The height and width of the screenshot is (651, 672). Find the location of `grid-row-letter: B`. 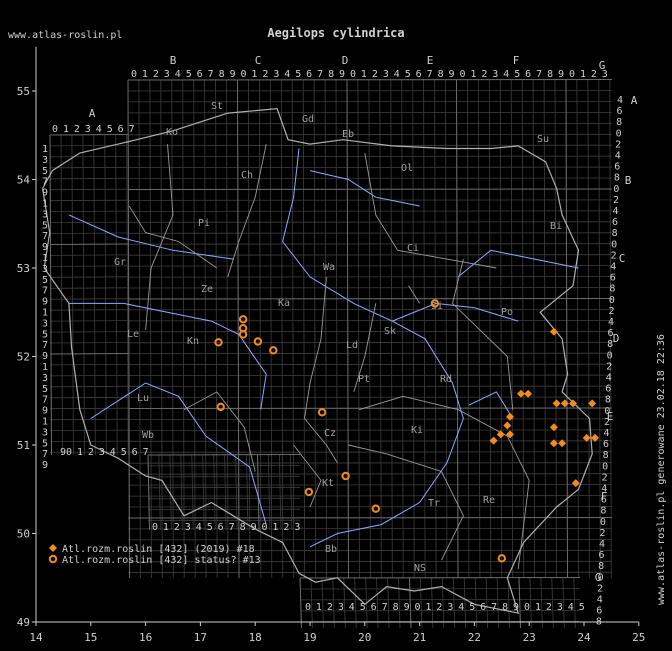

grid-row-letter: B is located at coordinates (628, 180).